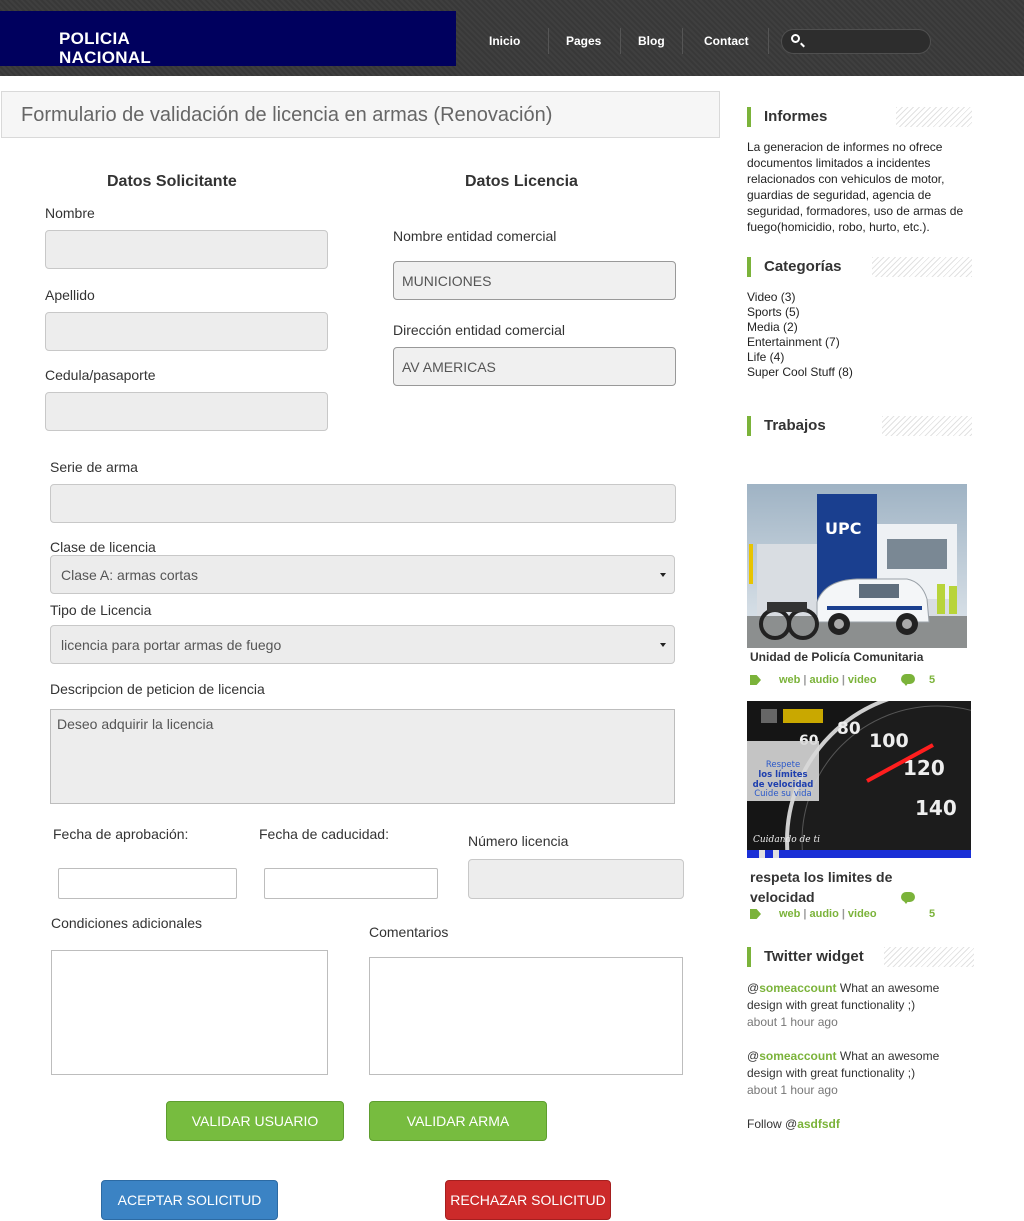 The height and width of the screenshot is (1221, 1024). Describe the element at coordinates (534, 366) in the screenshot. I see `direccion-input` at that location.